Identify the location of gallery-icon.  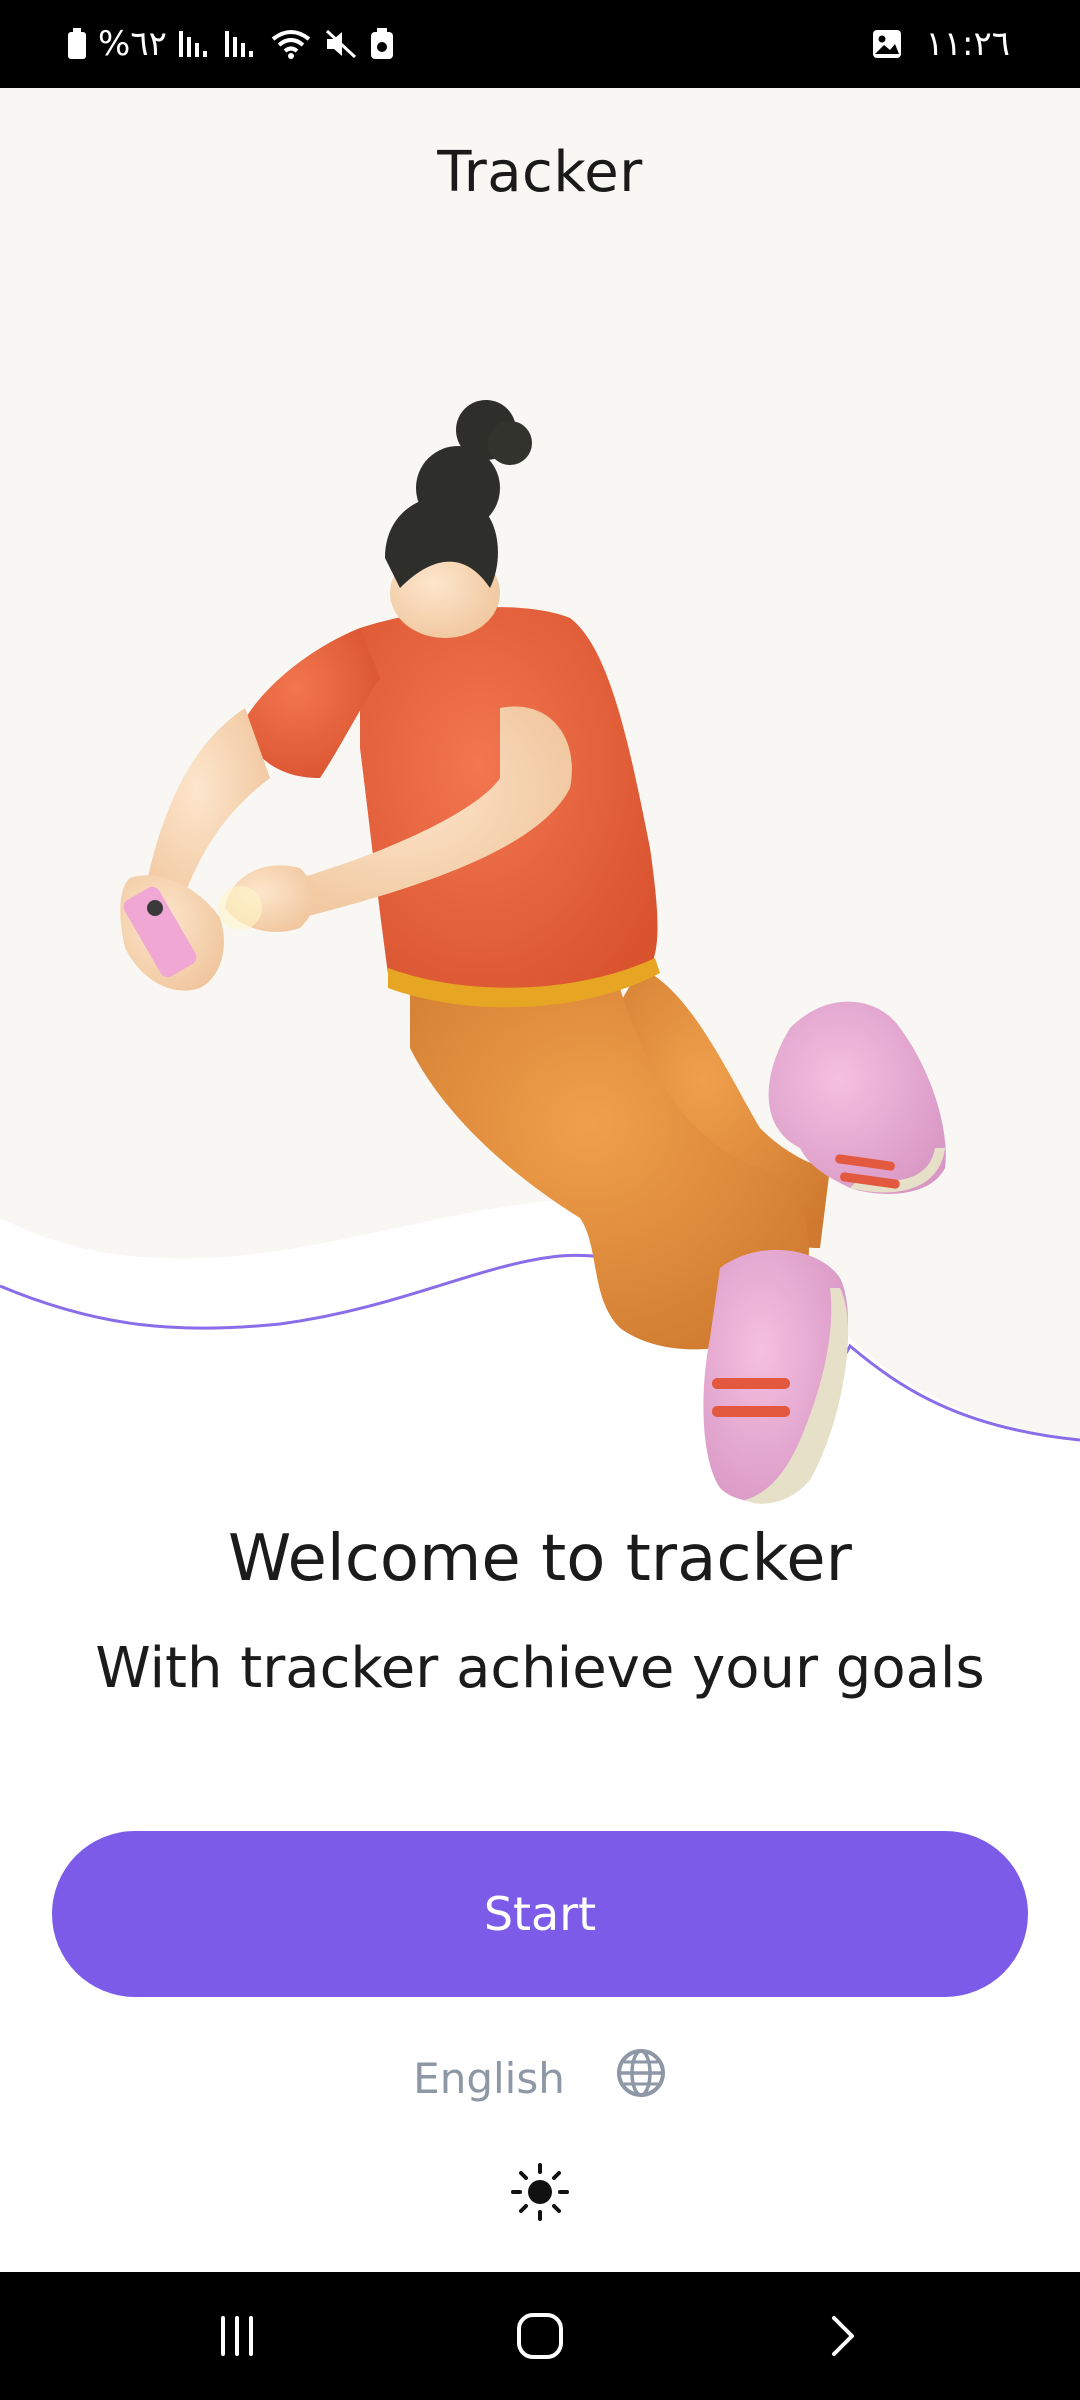
(887, 44).